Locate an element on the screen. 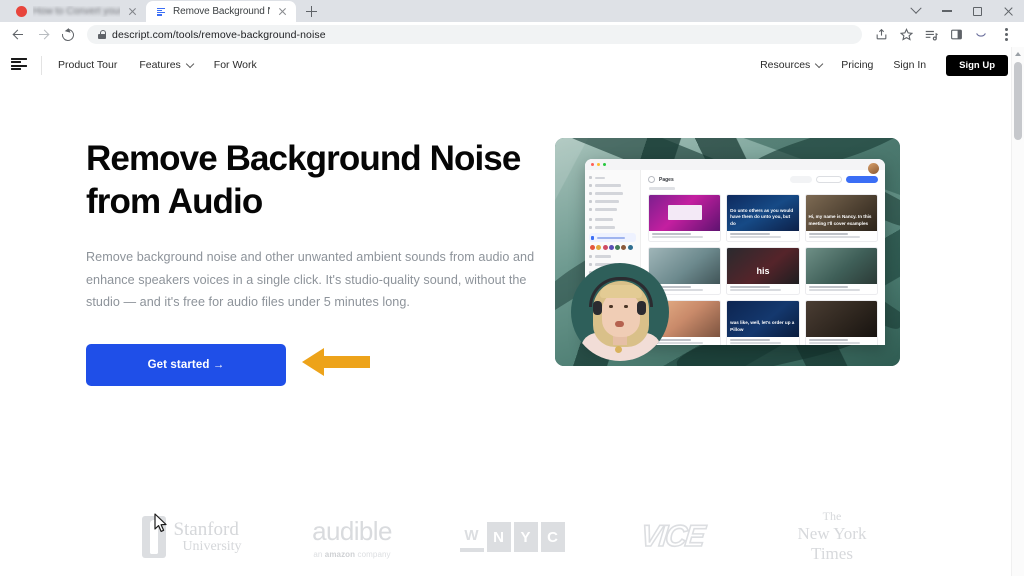 This screenshot has height=576, width=1024. logo-text: University is located at coordinates (212, 546).